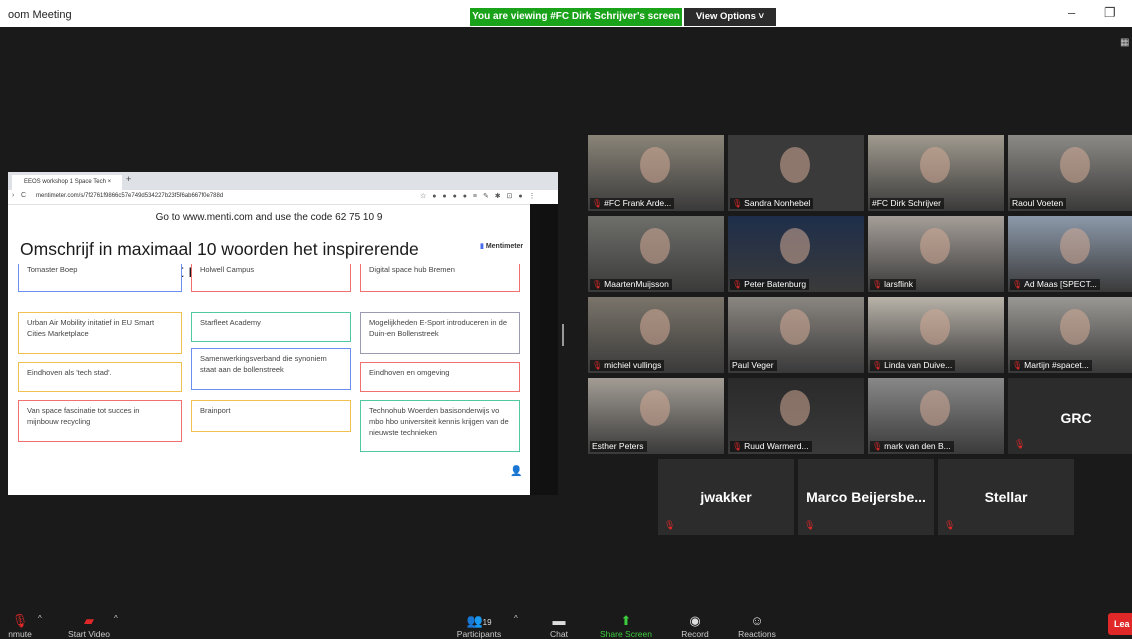 The image size is (1132, 639). Describe the element at coordinates (626, 620) in the screenshot. I see `share-screen-icon: ⬆` at that location.